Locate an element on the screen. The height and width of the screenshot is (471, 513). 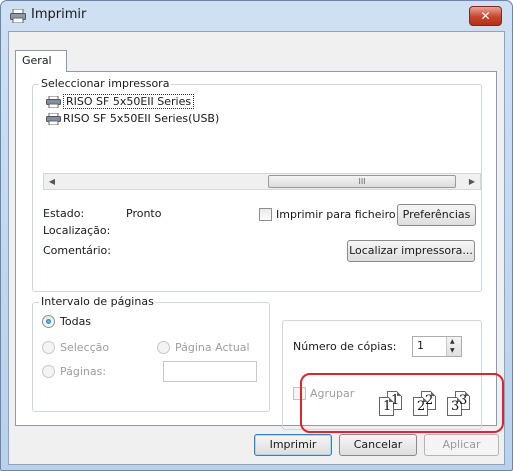
all-pages-radio is located at coordinates (48, 321).